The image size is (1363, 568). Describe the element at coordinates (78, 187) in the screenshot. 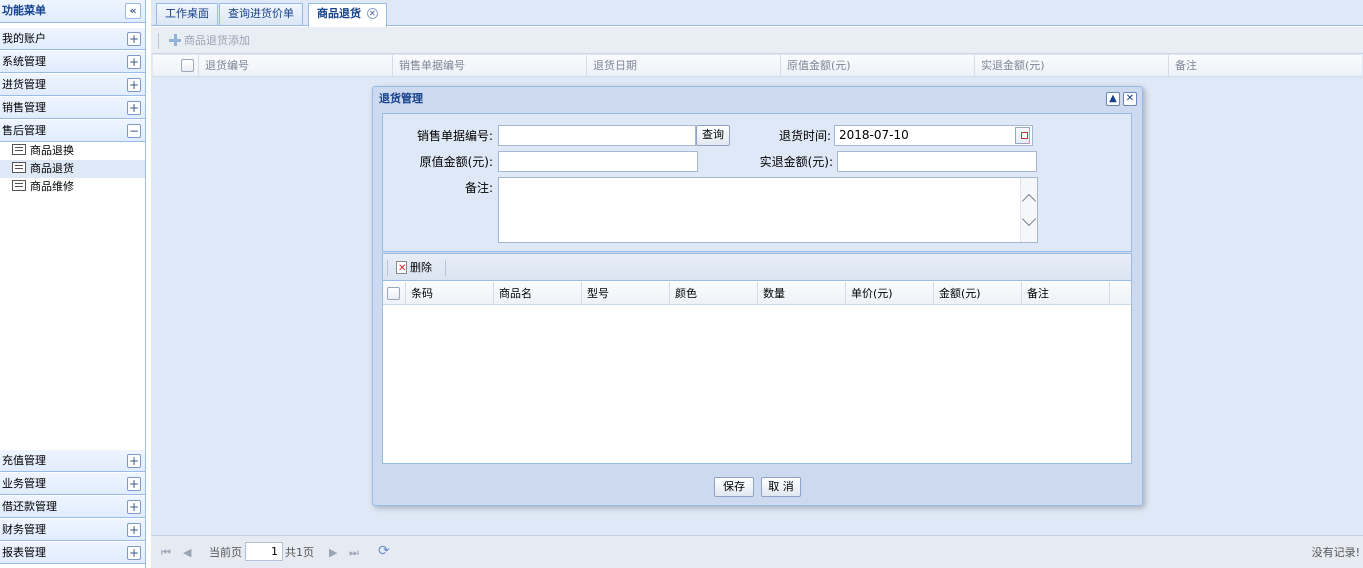

I see `tree-item-repair: 商品维修` at that location.